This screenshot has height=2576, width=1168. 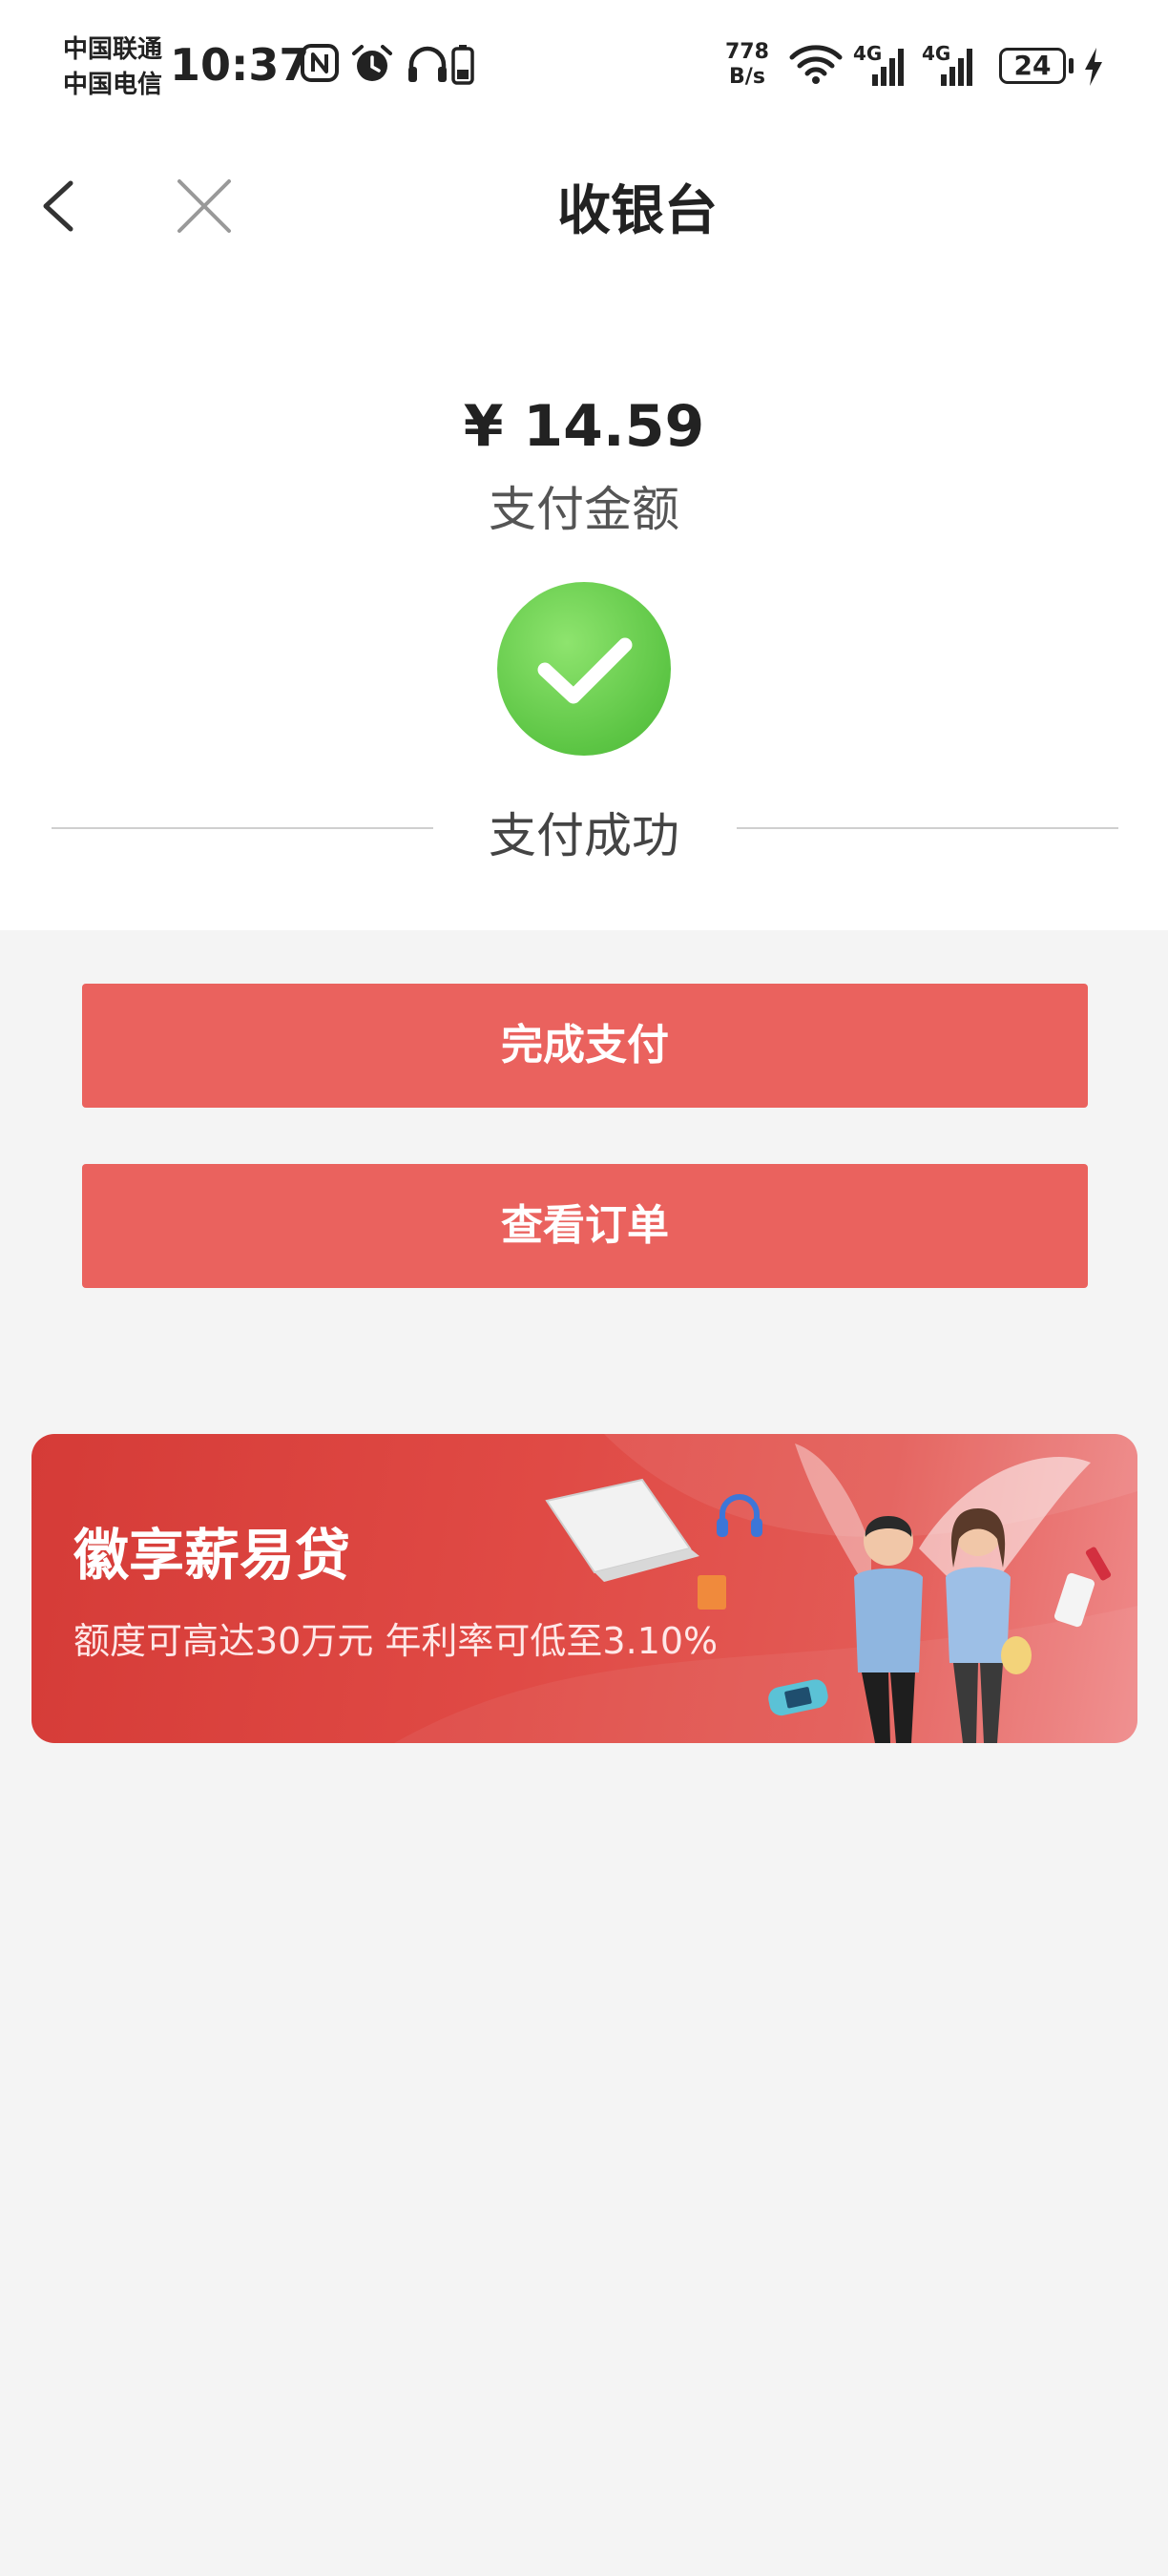 I want to click on status-time: 10:37, so click(x=240, y=65).